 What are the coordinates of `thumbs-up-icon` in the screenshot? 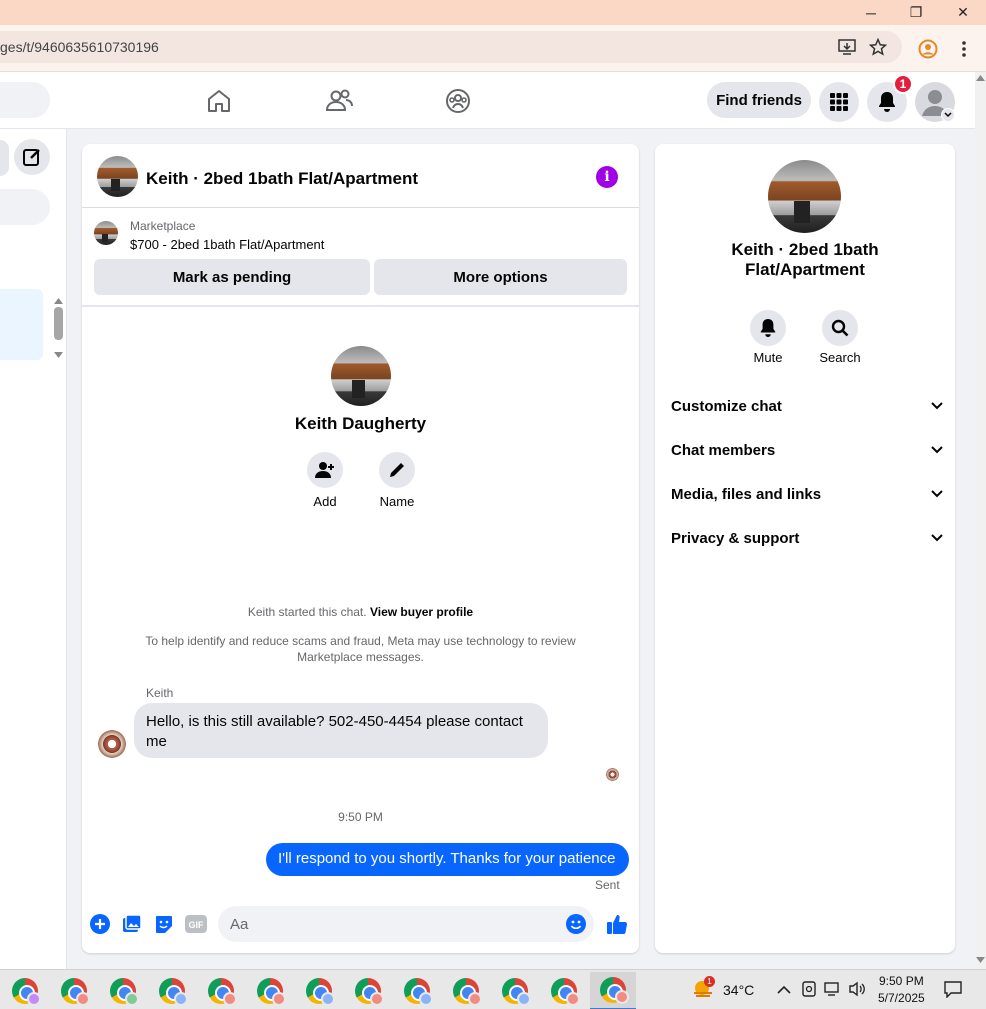 It's located at (617, 924).